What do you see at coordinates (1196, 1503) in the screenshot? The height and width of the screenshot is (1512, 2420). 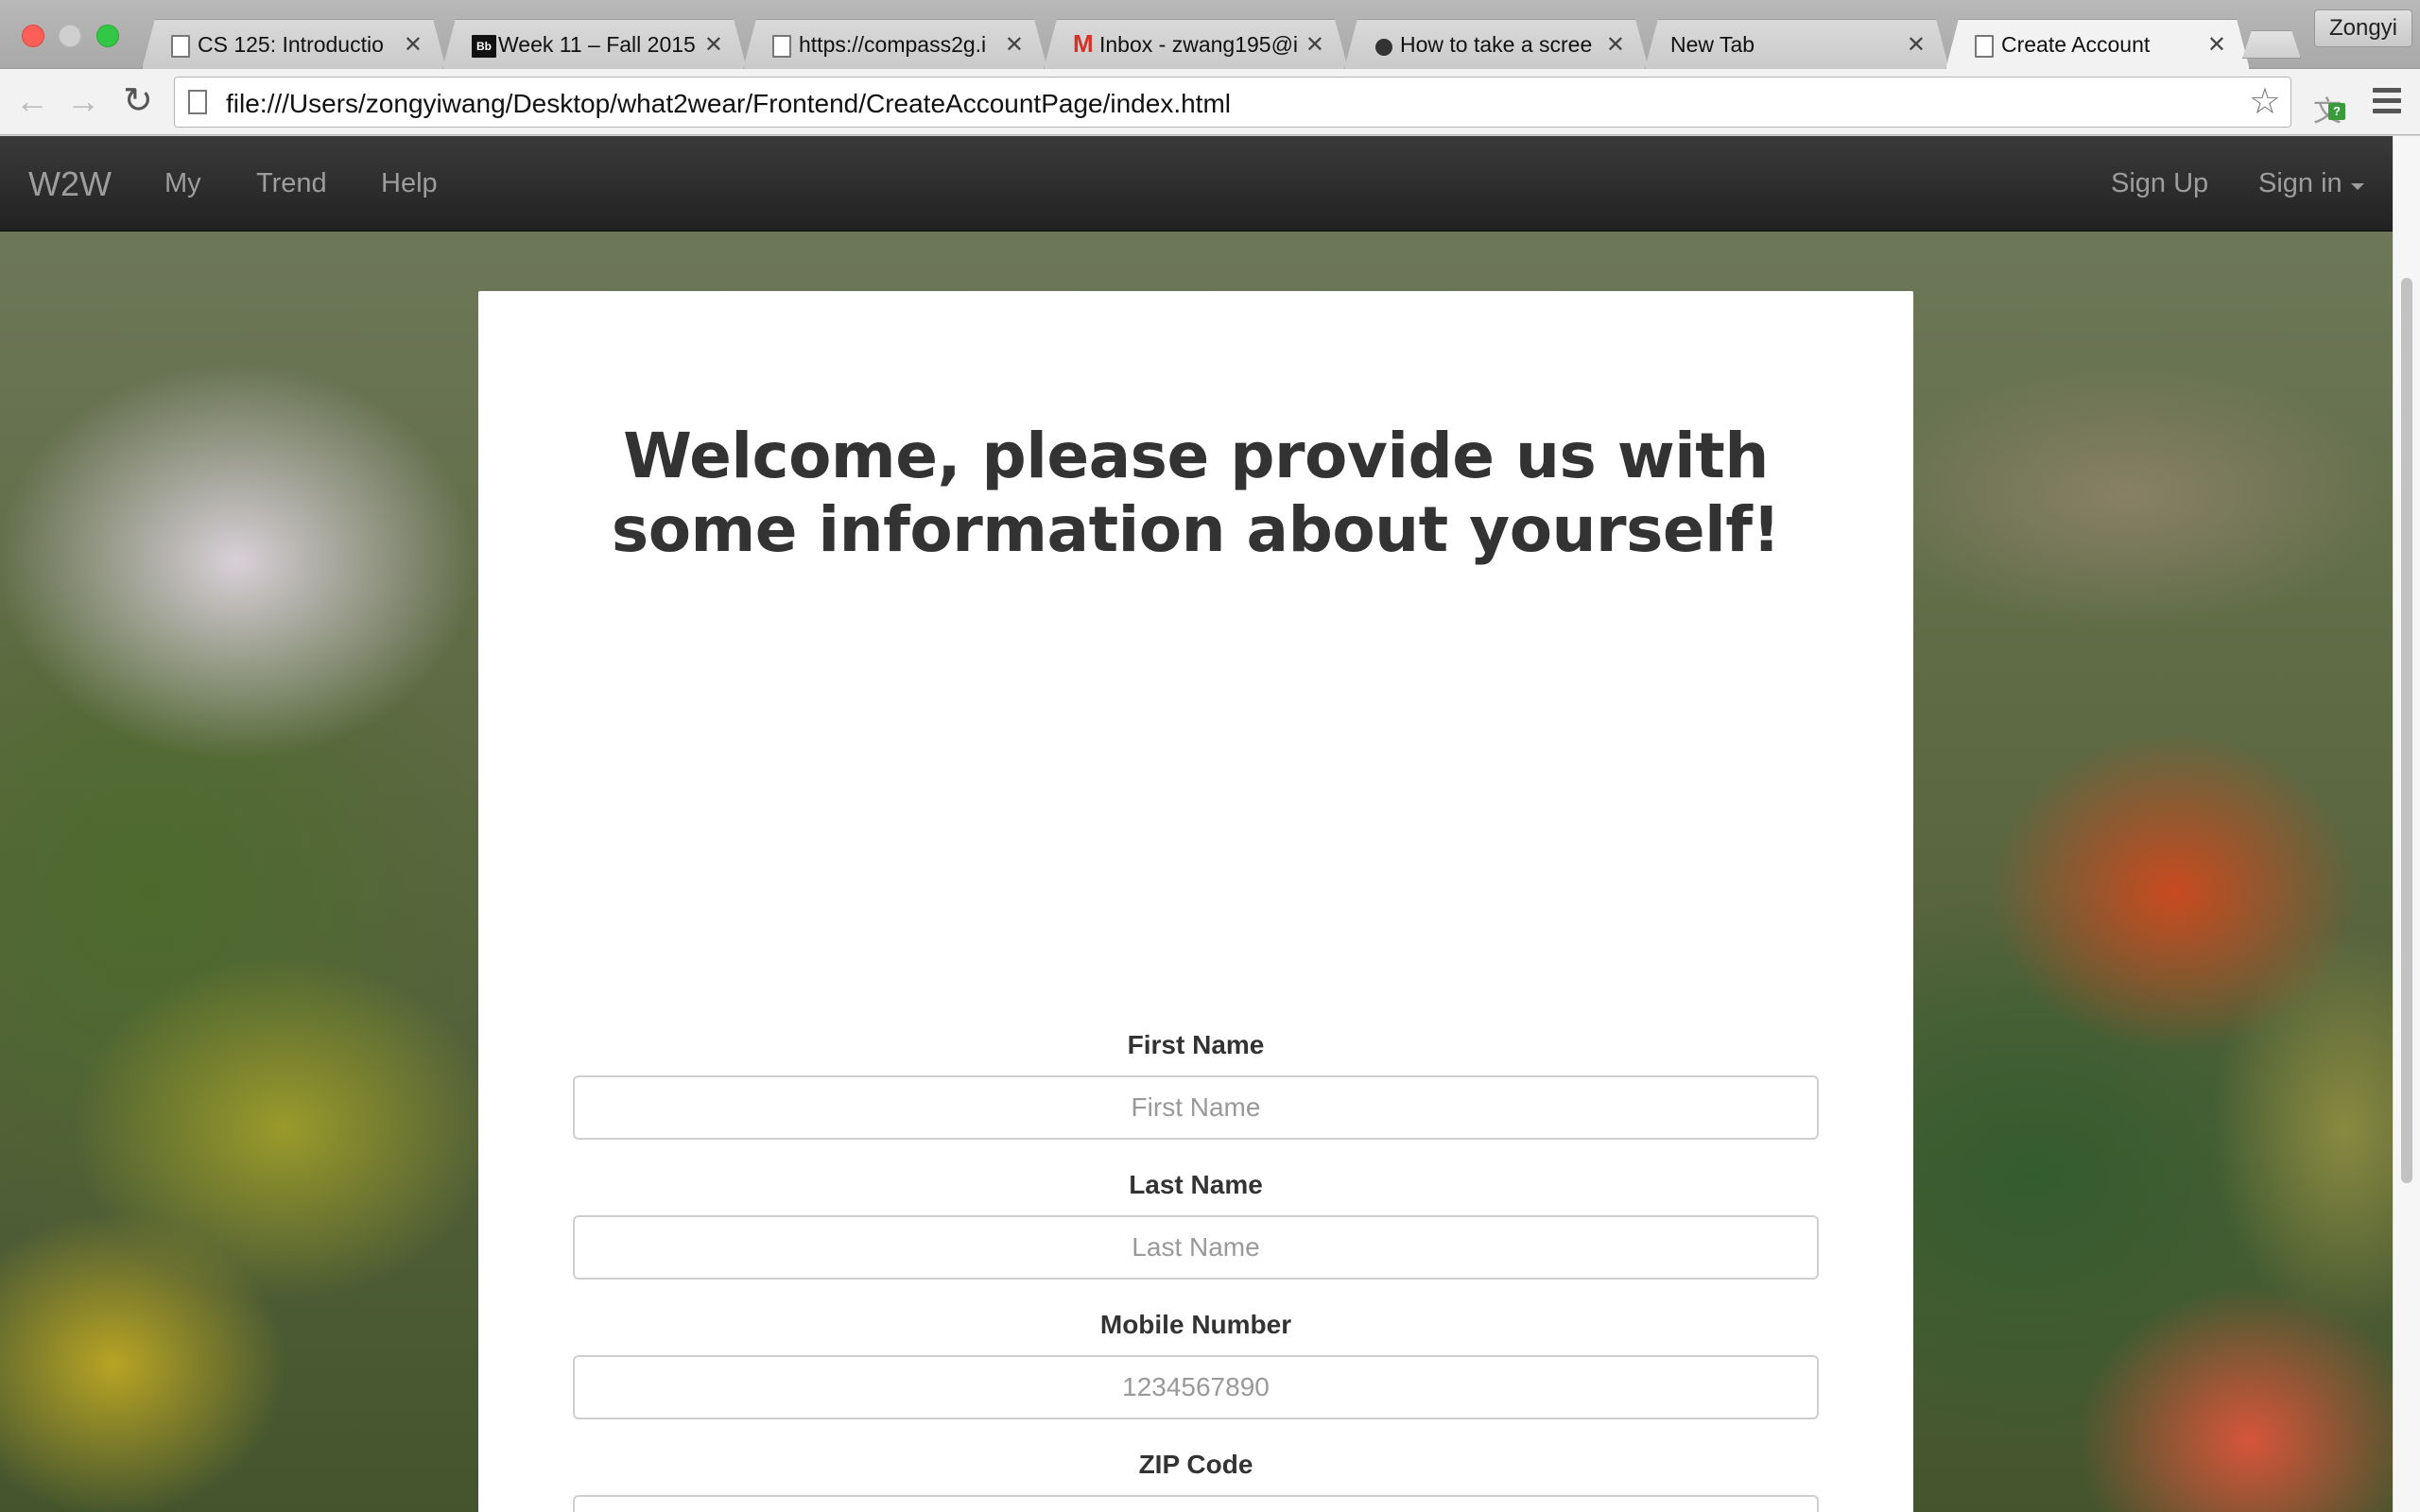 I see `zip-code-input` at bounding box center [1196, 1503].